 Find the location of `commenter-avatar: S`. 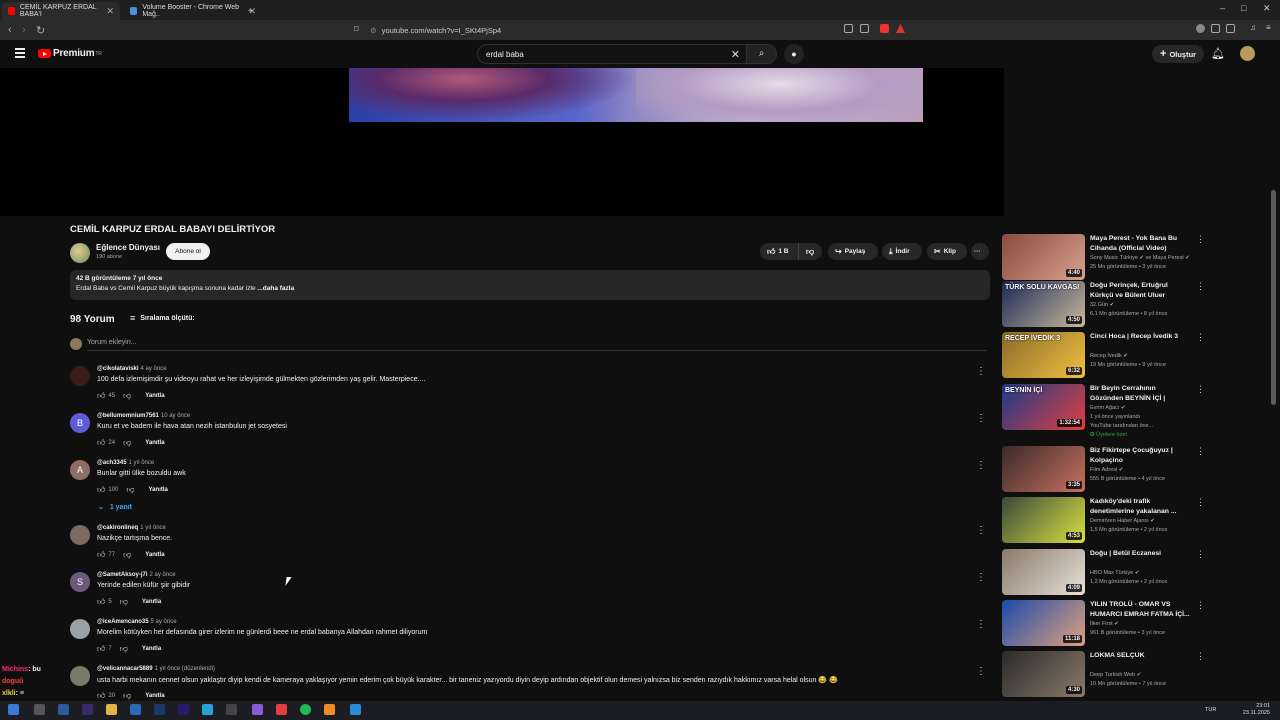

commenter-avatar: S is located at coordinates (80, 582).